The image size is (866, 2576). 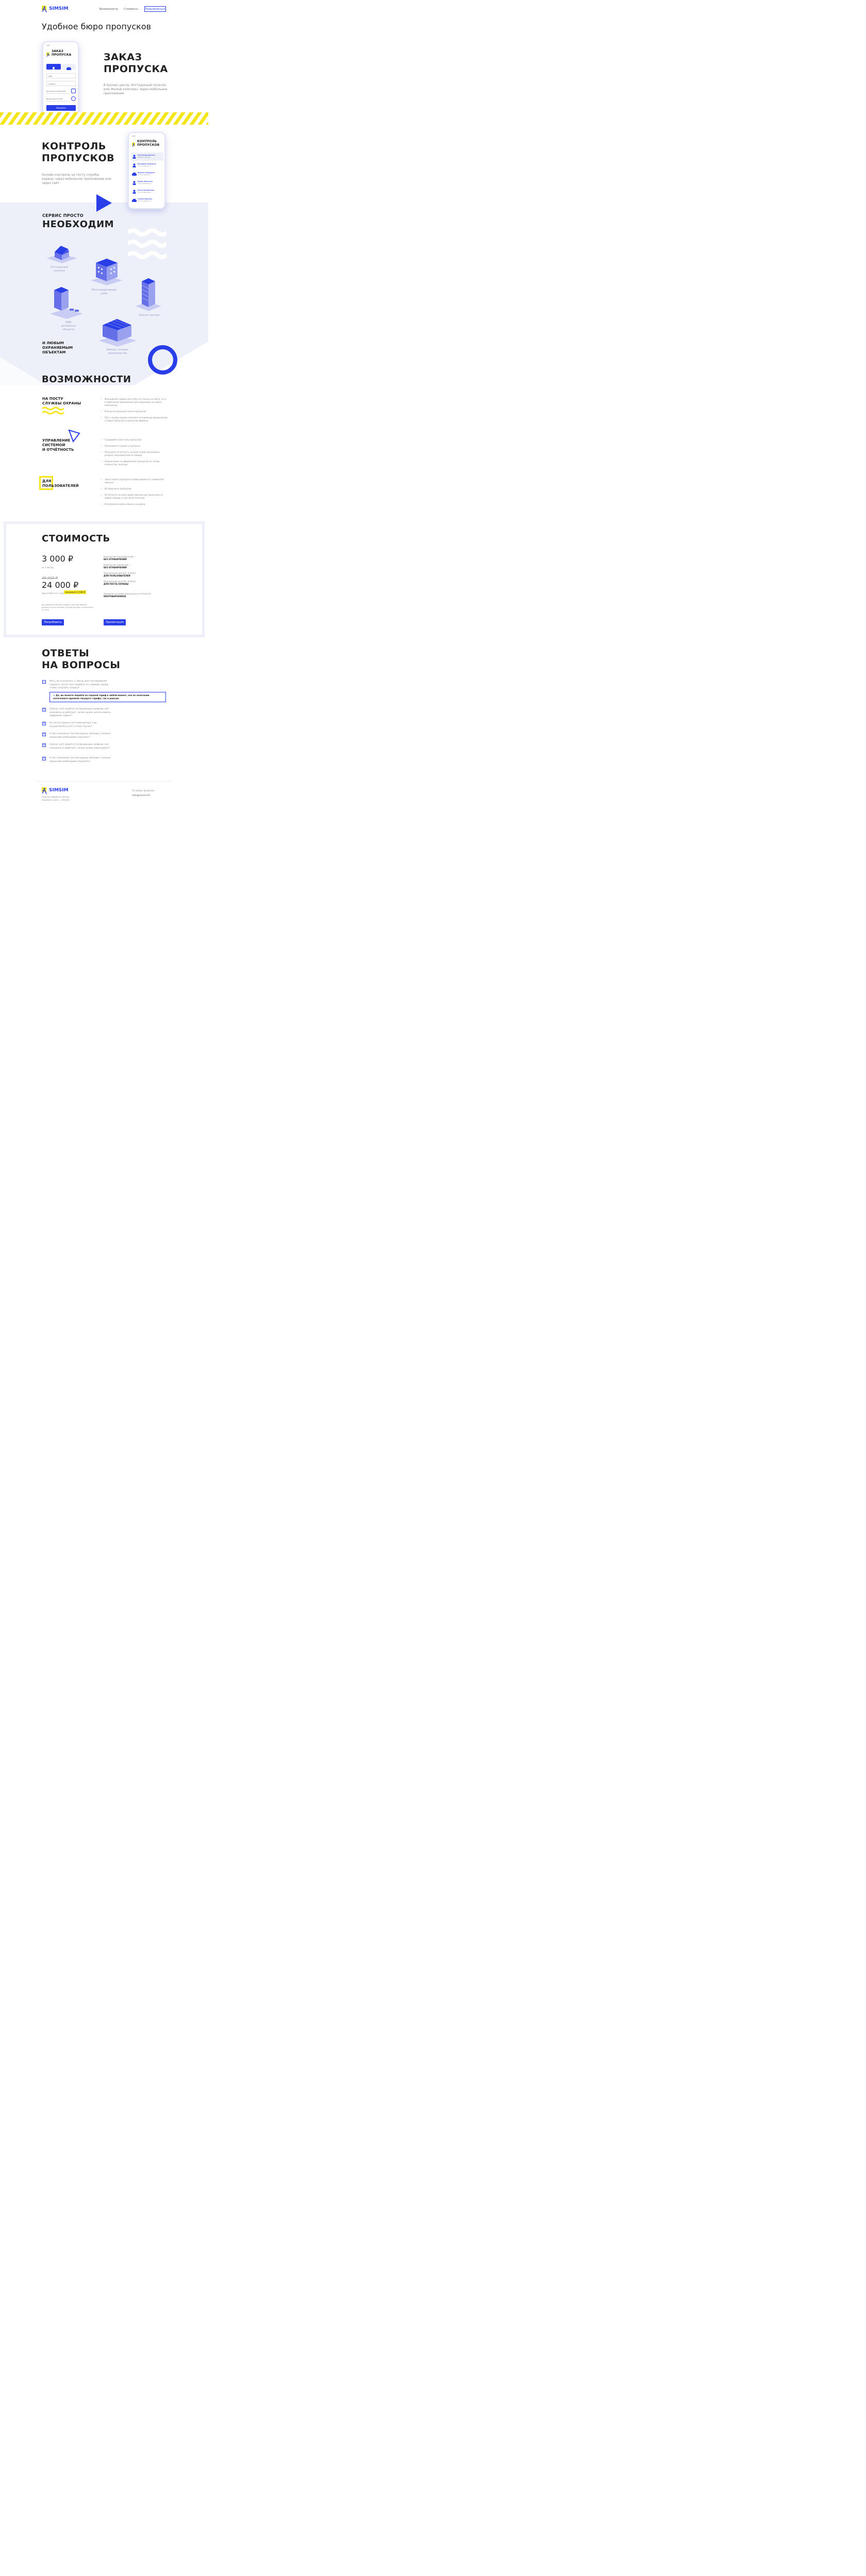 What do you see at coordinates (78, 158) in the screenshot?
I see `control-title-2: ПРОПУСКОВ` at bounding box center [78, 158].